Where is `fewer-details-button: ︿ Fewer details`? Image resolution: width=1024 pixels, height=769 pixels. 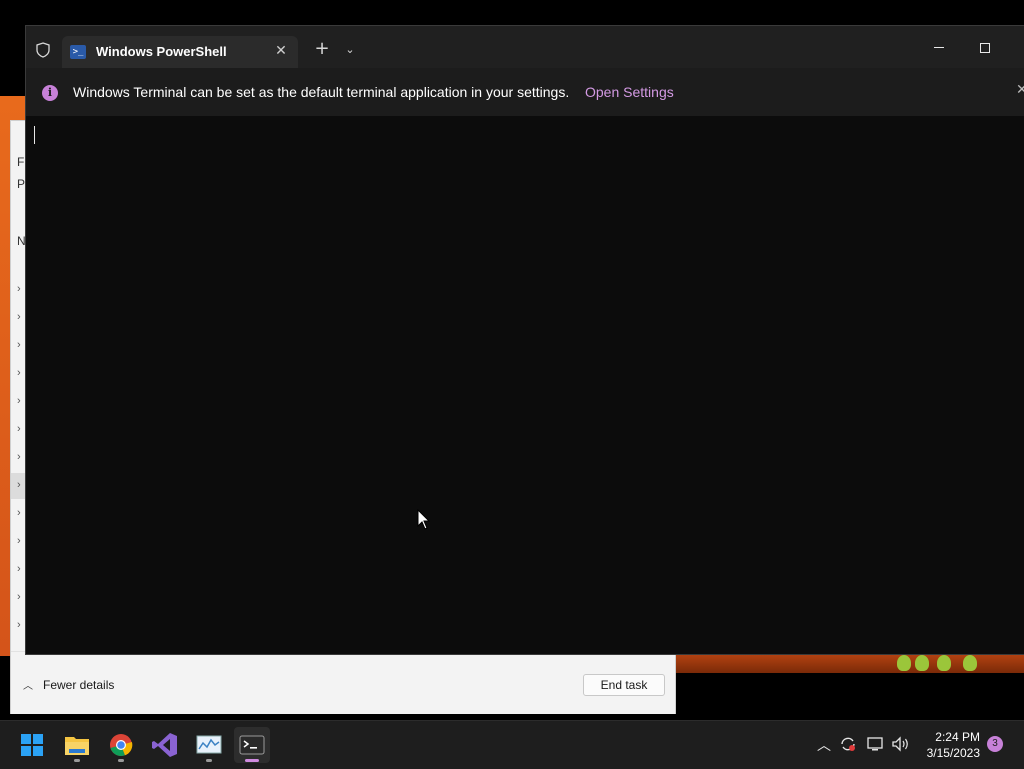
fewer-details-button: ︿ Fewer details is located at coordinates (69, 685).